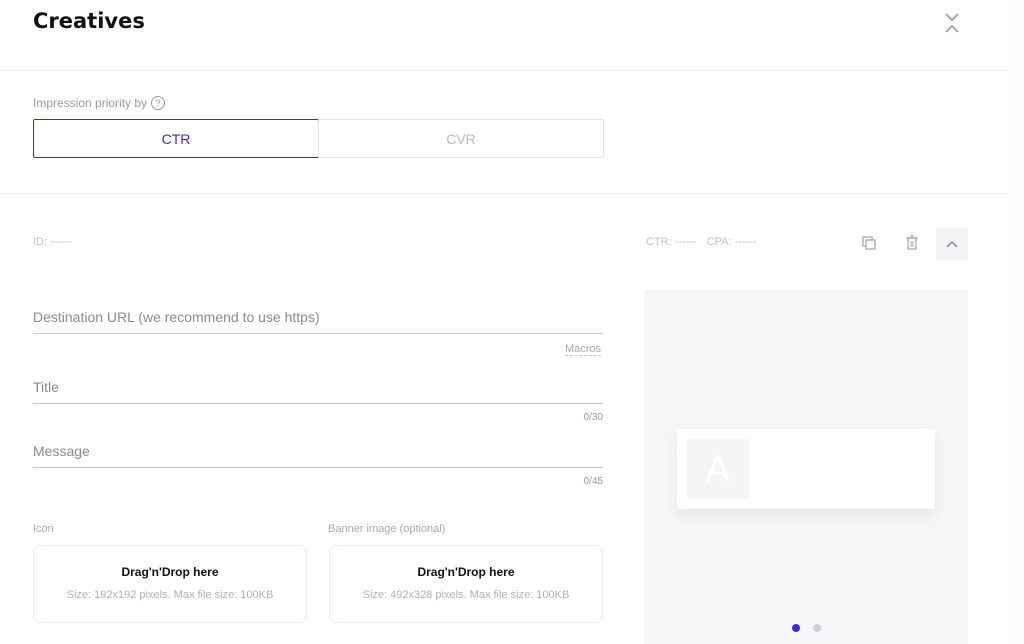 The image size is (1024, 644). I want to click on priority-option-cvr: CVR, so click(461, 138).